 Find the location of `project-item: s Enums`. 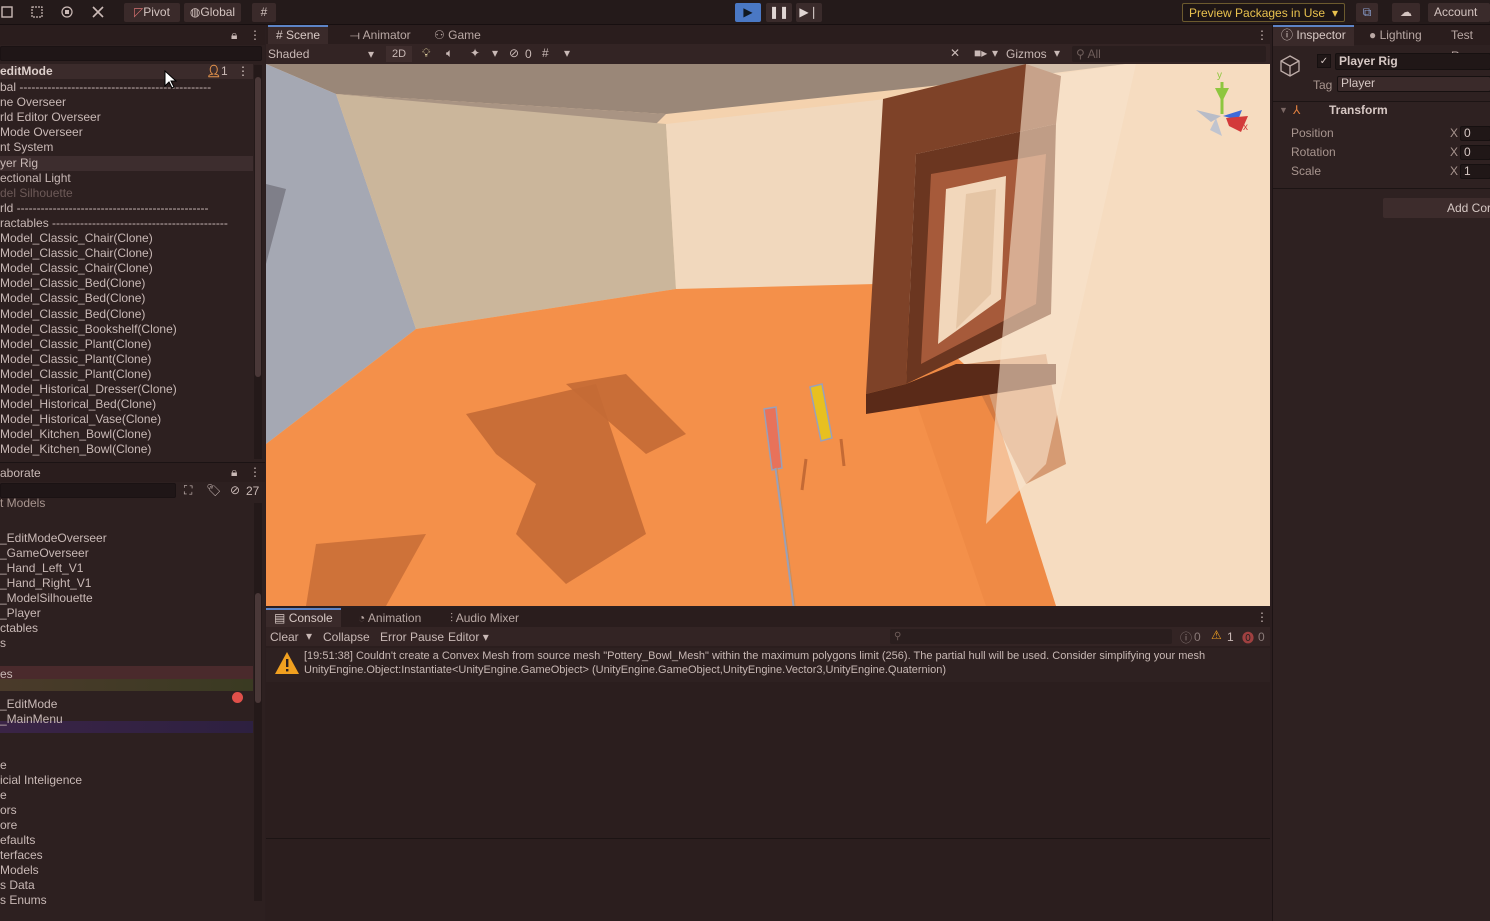

project-item: s Enums is located at coordinates (126, 900).